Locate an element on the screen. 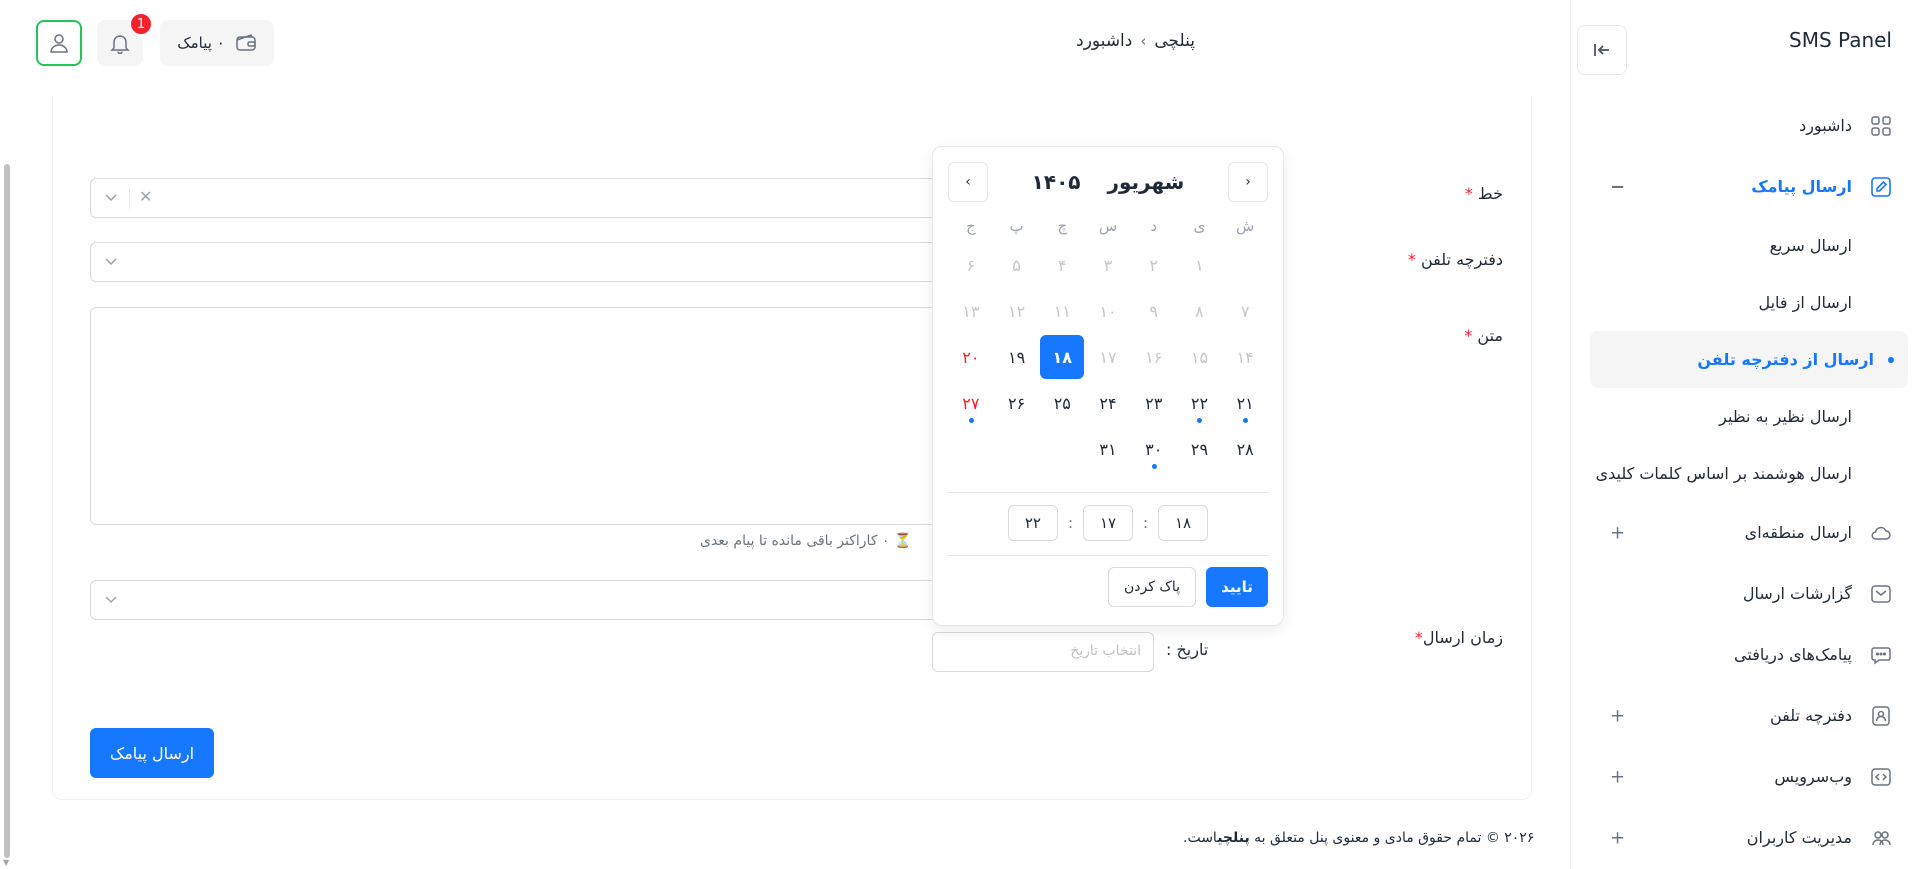 Image resolution: width=1920 pixels, height=869 pixels. calendar-day: ۲۶ is located at coordinates (1017, 403).